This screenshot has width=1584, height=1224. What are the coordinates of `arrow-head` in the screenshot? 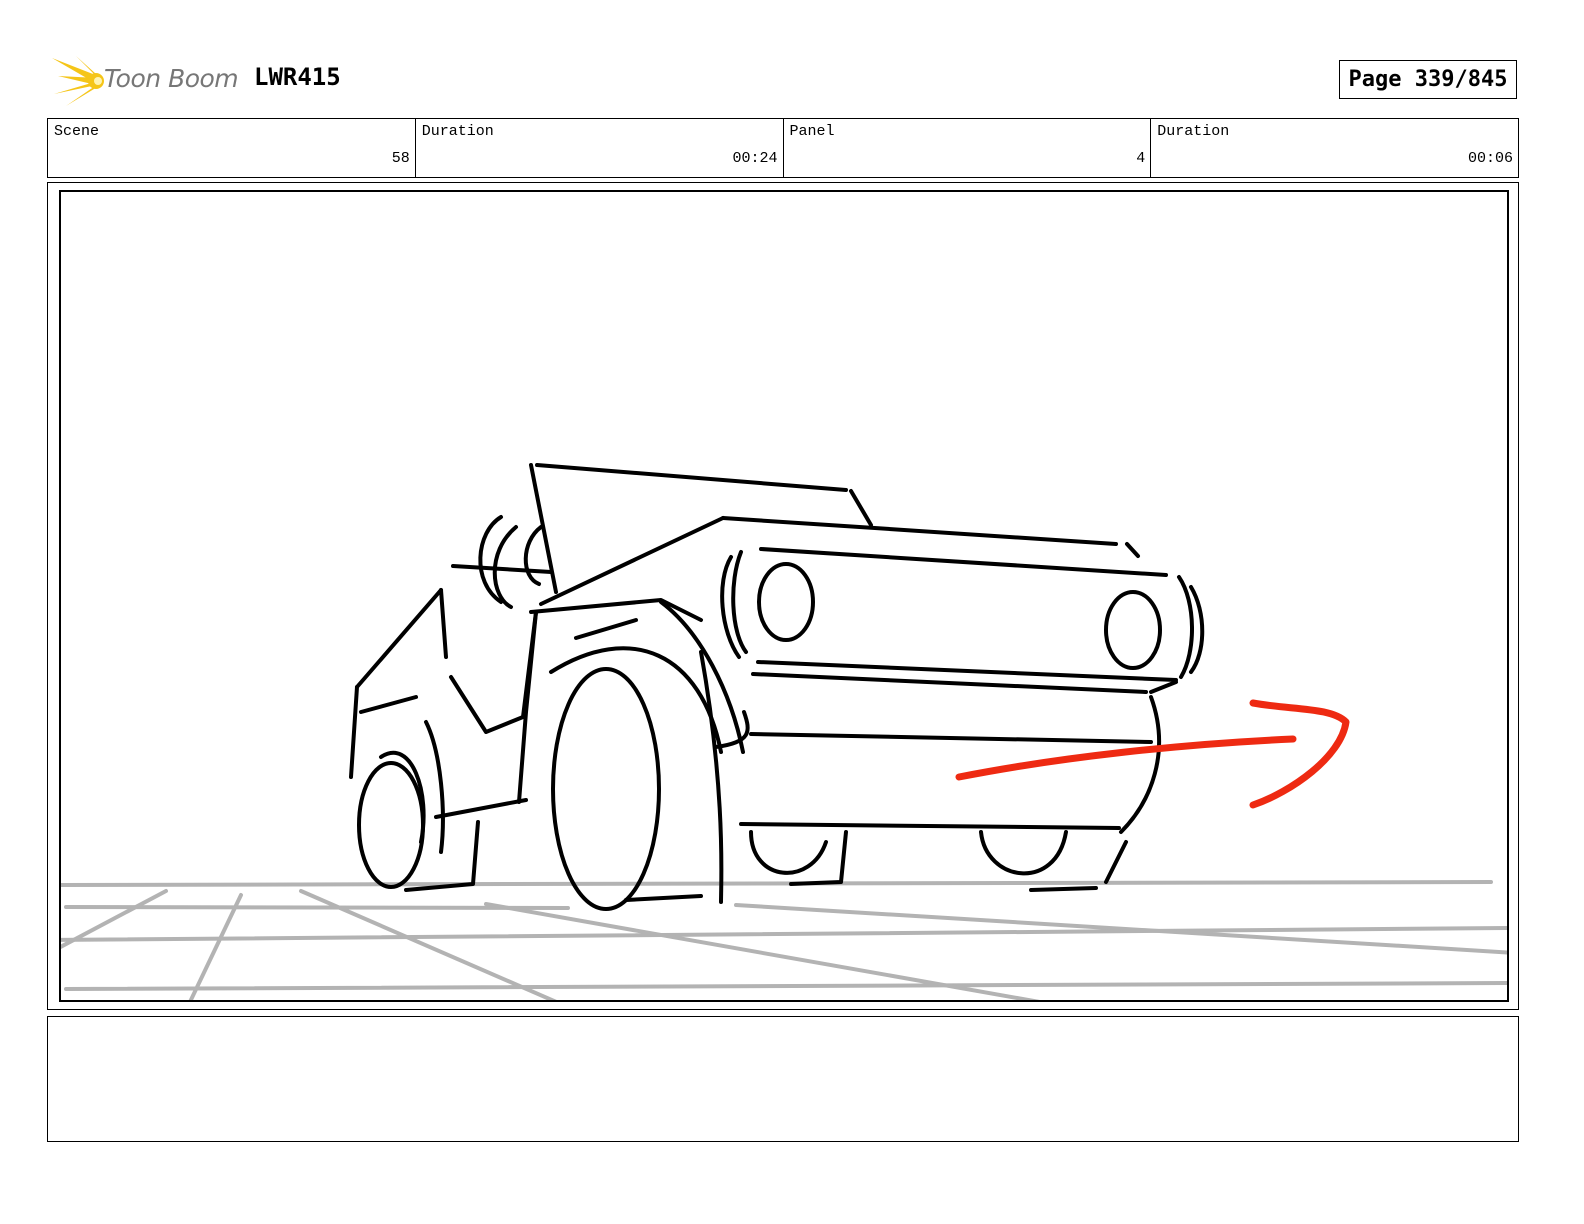 It's located at (1299, 754).